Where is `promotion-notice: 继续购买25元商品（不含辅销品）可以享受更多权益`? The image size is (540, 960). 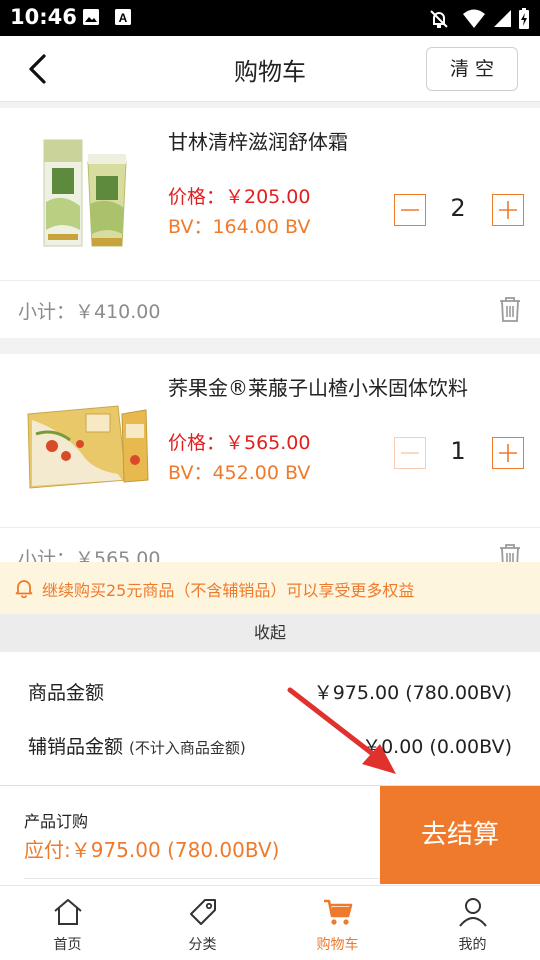 promotion-notice: 继续购买25元商品（不含辅销品）可以享受更多权益 is located at coordinates (270, 588).